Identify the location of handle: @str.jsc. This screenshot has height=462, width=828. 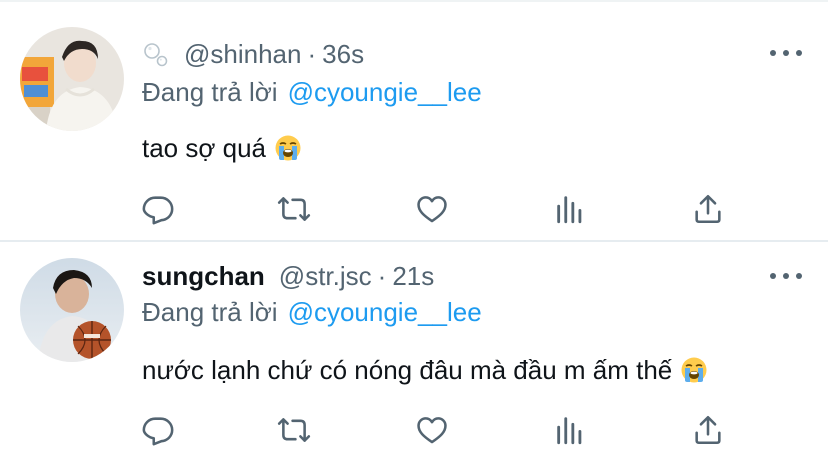
(325, 276).